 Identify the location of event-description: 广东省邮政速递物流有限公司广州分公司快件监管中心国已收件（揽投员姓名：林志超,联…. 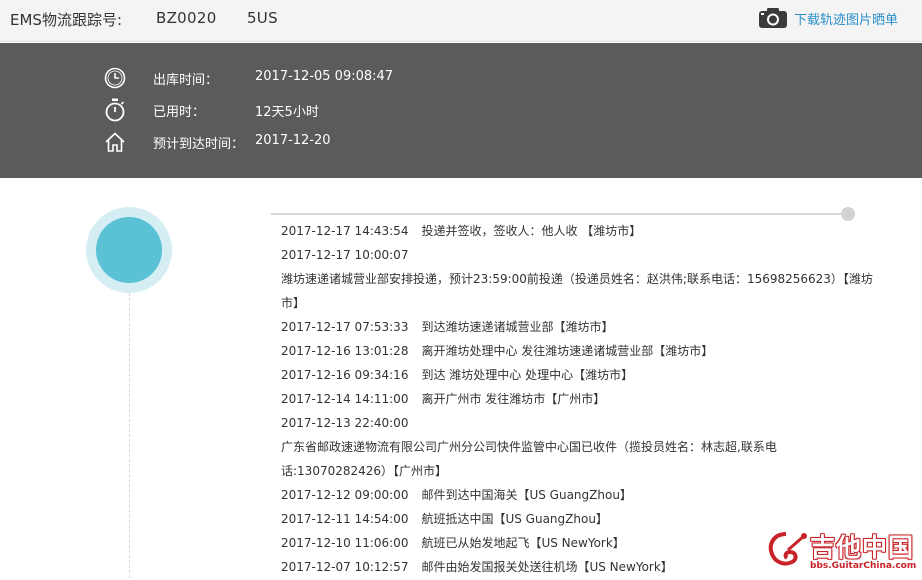
(529, 459).